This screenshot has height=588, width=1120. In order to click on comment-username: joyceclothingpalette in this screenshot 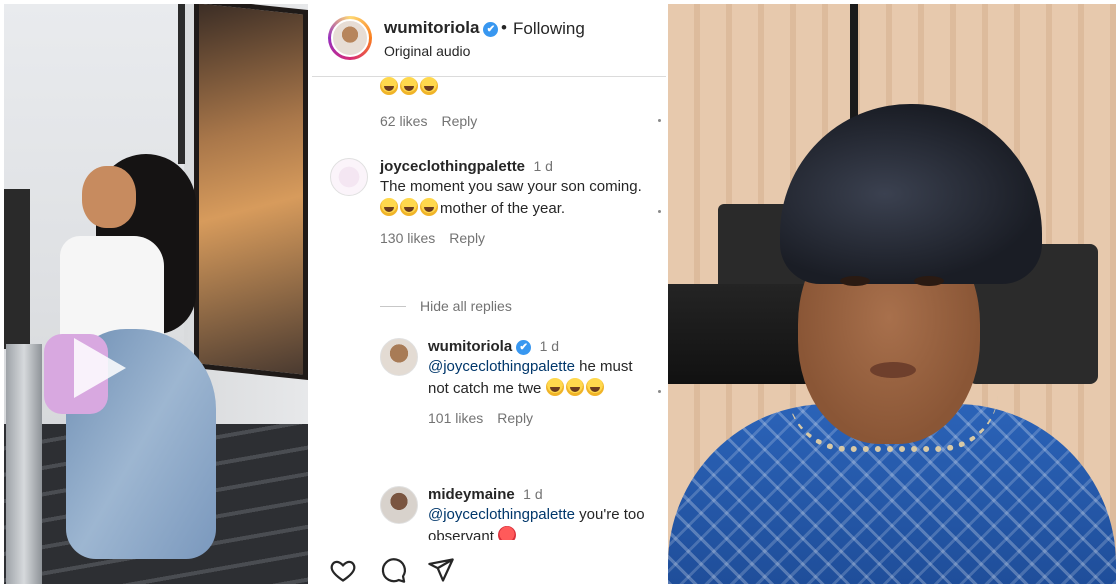, I will do `click(452, 166)`.